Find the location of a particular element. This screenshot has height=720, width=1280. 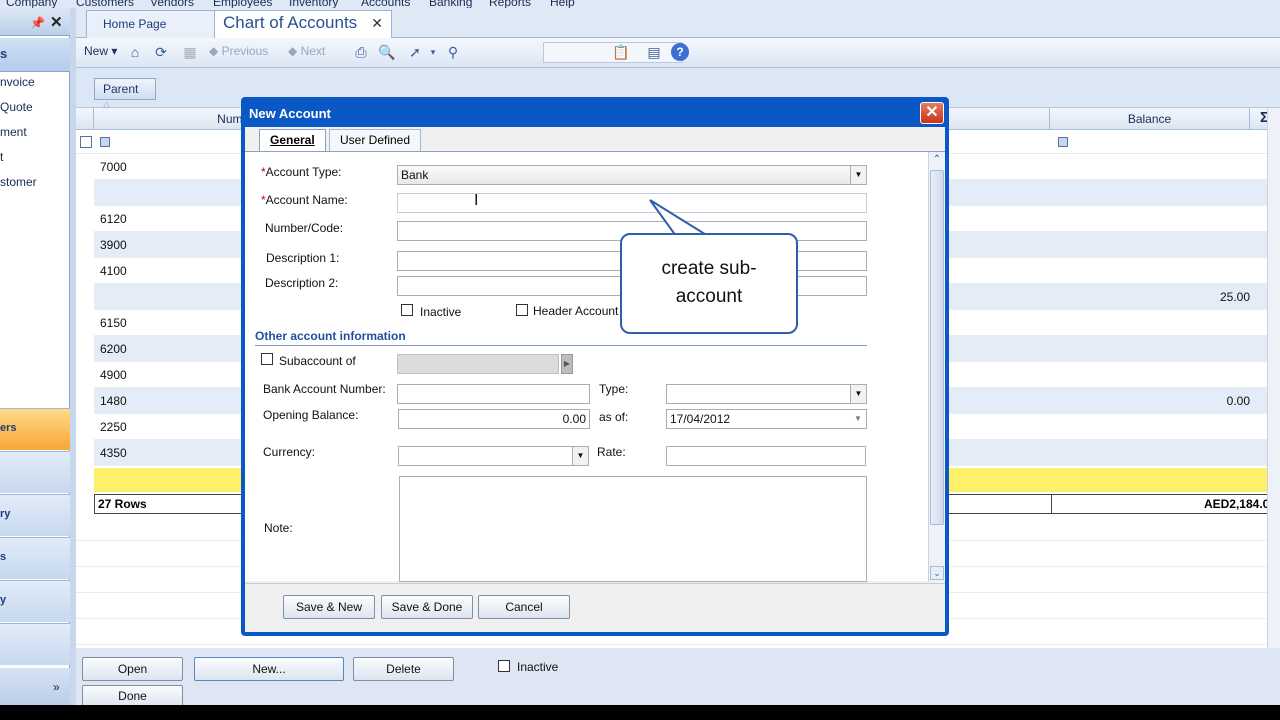

menu-employees: Employees is located at coordinates (242, 4).